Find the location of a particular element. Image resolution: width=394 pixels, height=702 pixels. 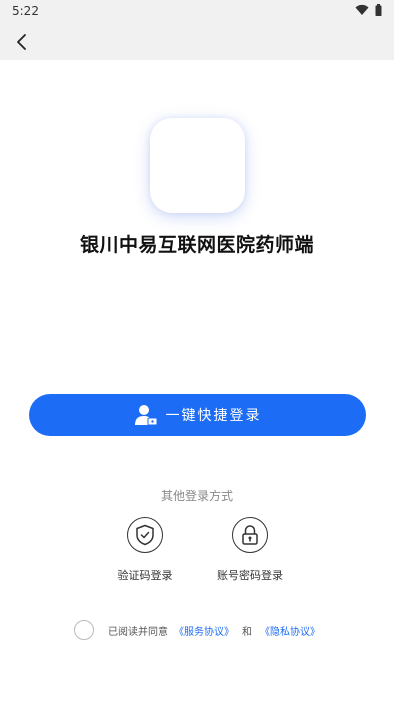

agreement-and: 和 is located at coordinates (247, 632).